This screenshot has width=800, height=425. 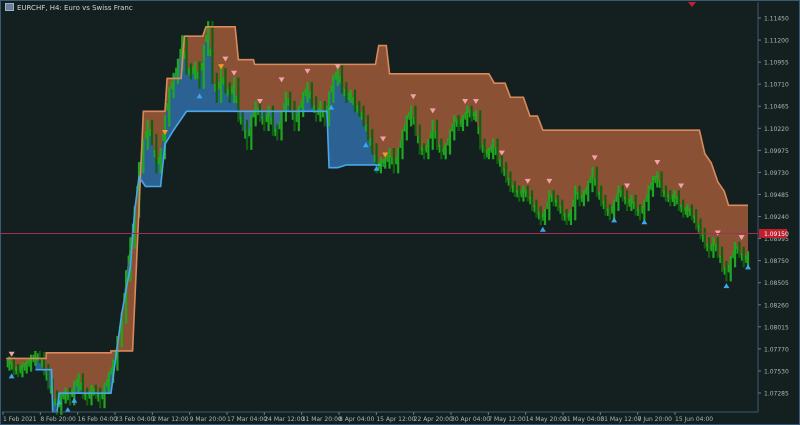 What do you see at coordinates (776, 85) in the screenshot?
I see `price-tick-label: 1.10710` at bounding box center [776, 85].